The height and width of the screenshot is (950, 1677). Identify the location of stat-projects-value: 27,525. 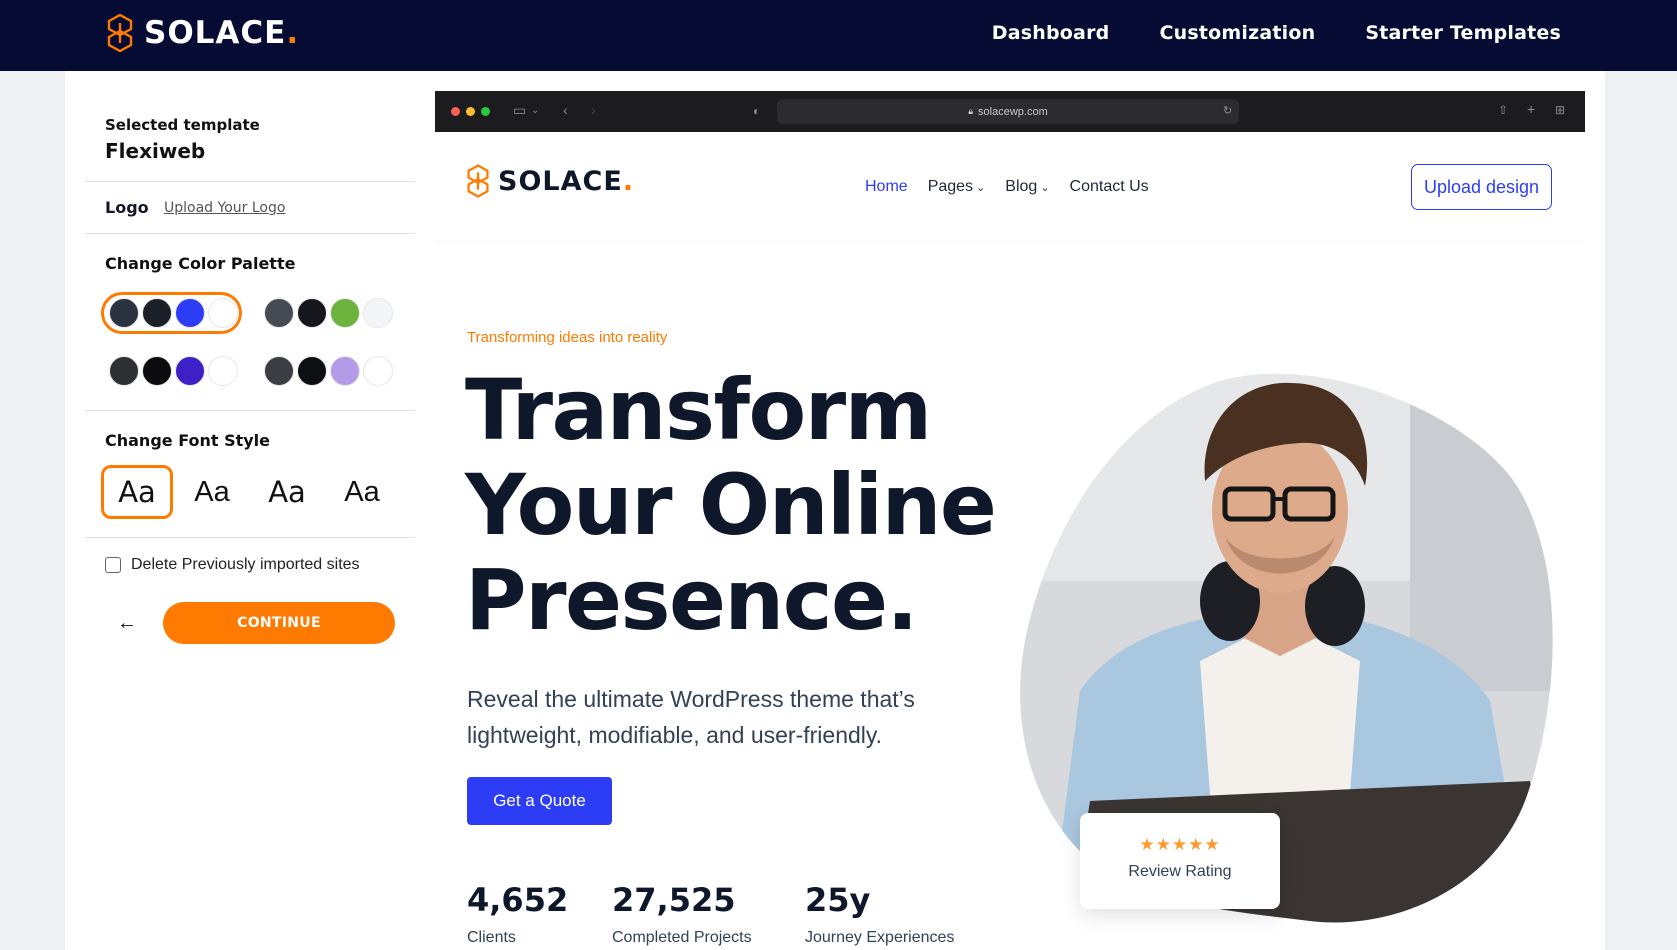
(674, 900).